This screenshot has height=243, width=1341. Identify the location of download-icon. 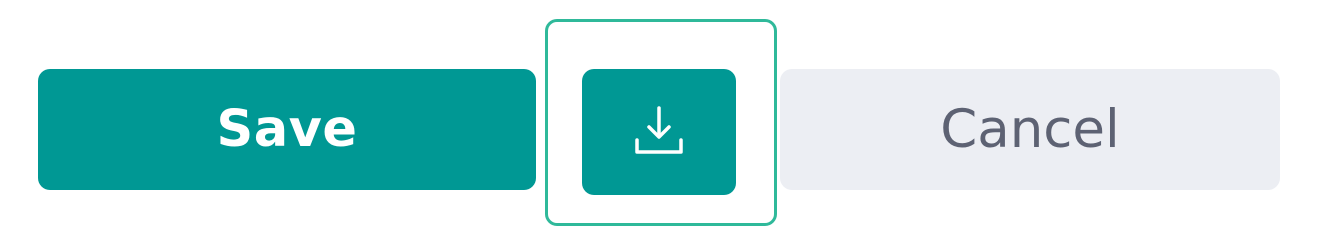
(659, 132).